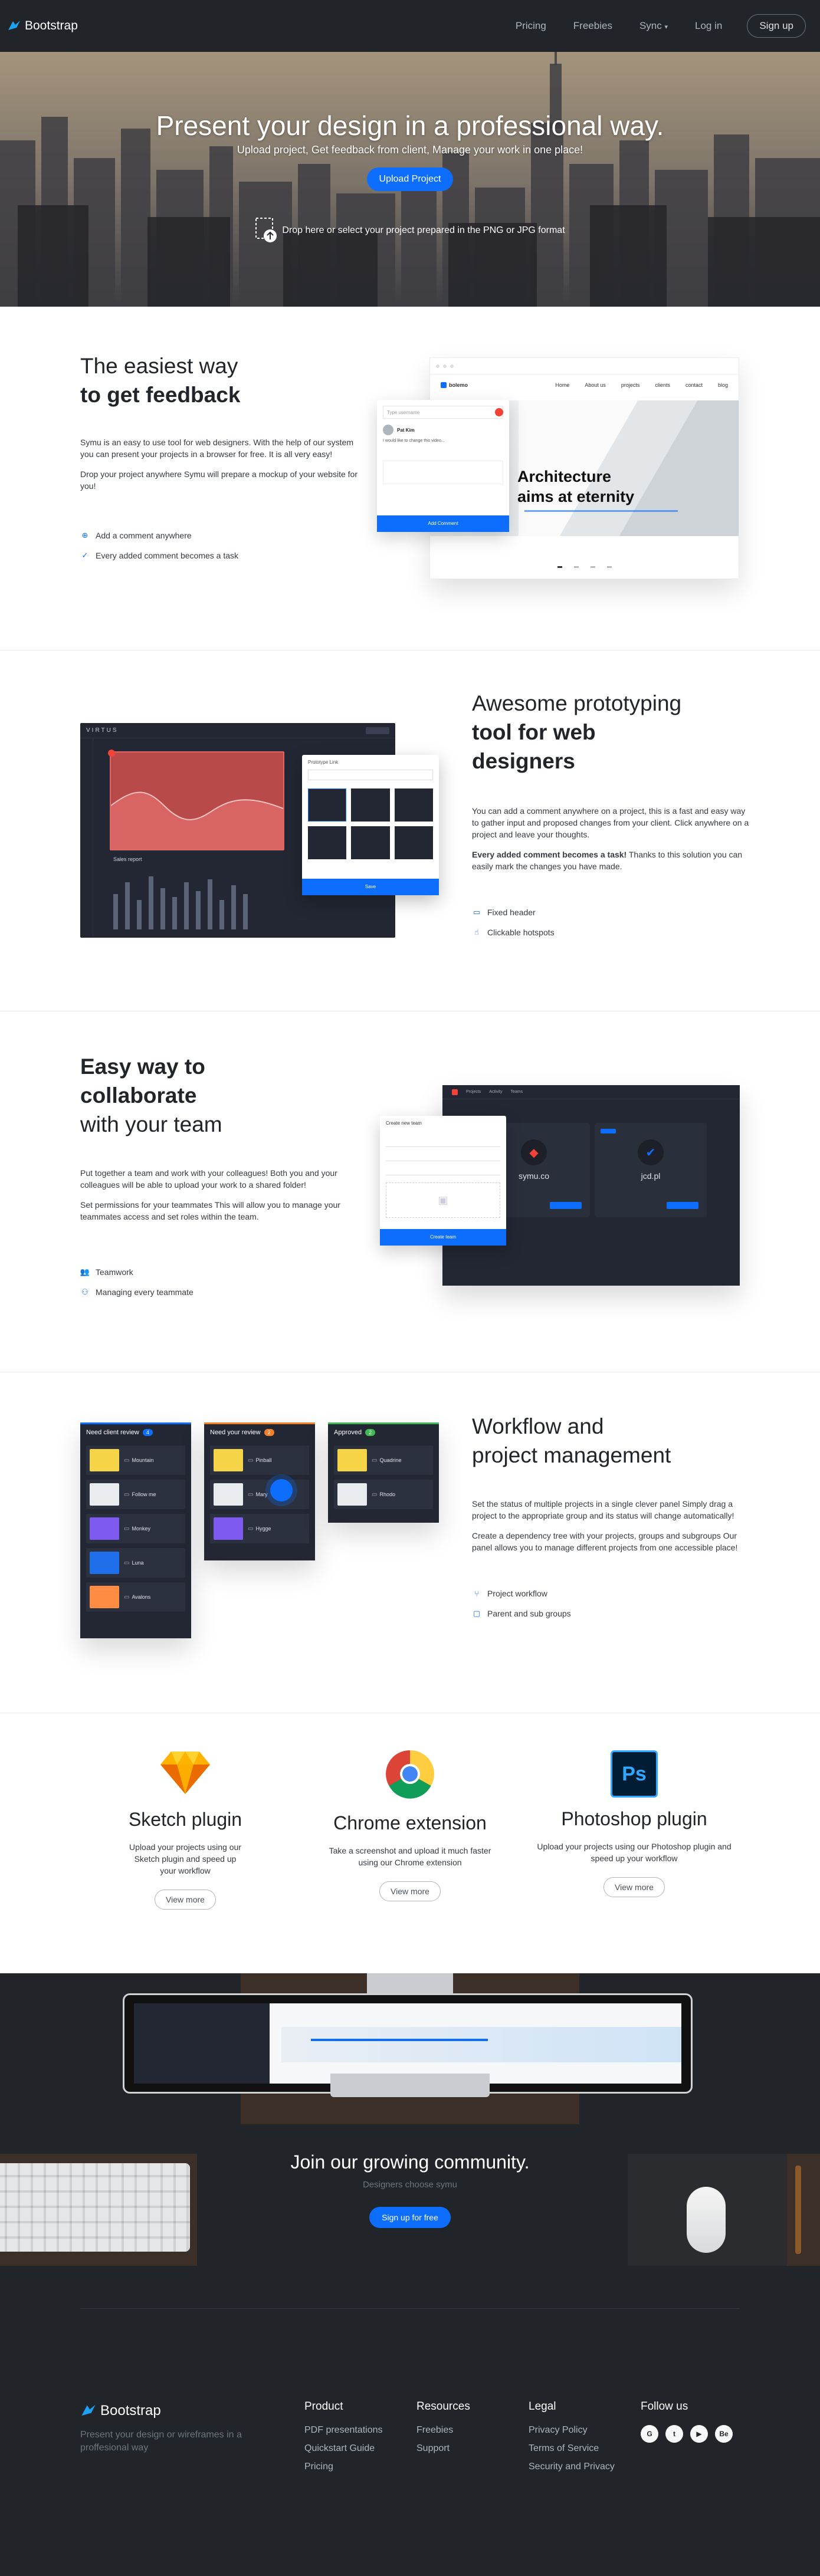 The width and height of the screenshot is (820, 2576). Describe the element at coordinates (649, 2434) in the screenshot. I see `google-icon: G` at that location.